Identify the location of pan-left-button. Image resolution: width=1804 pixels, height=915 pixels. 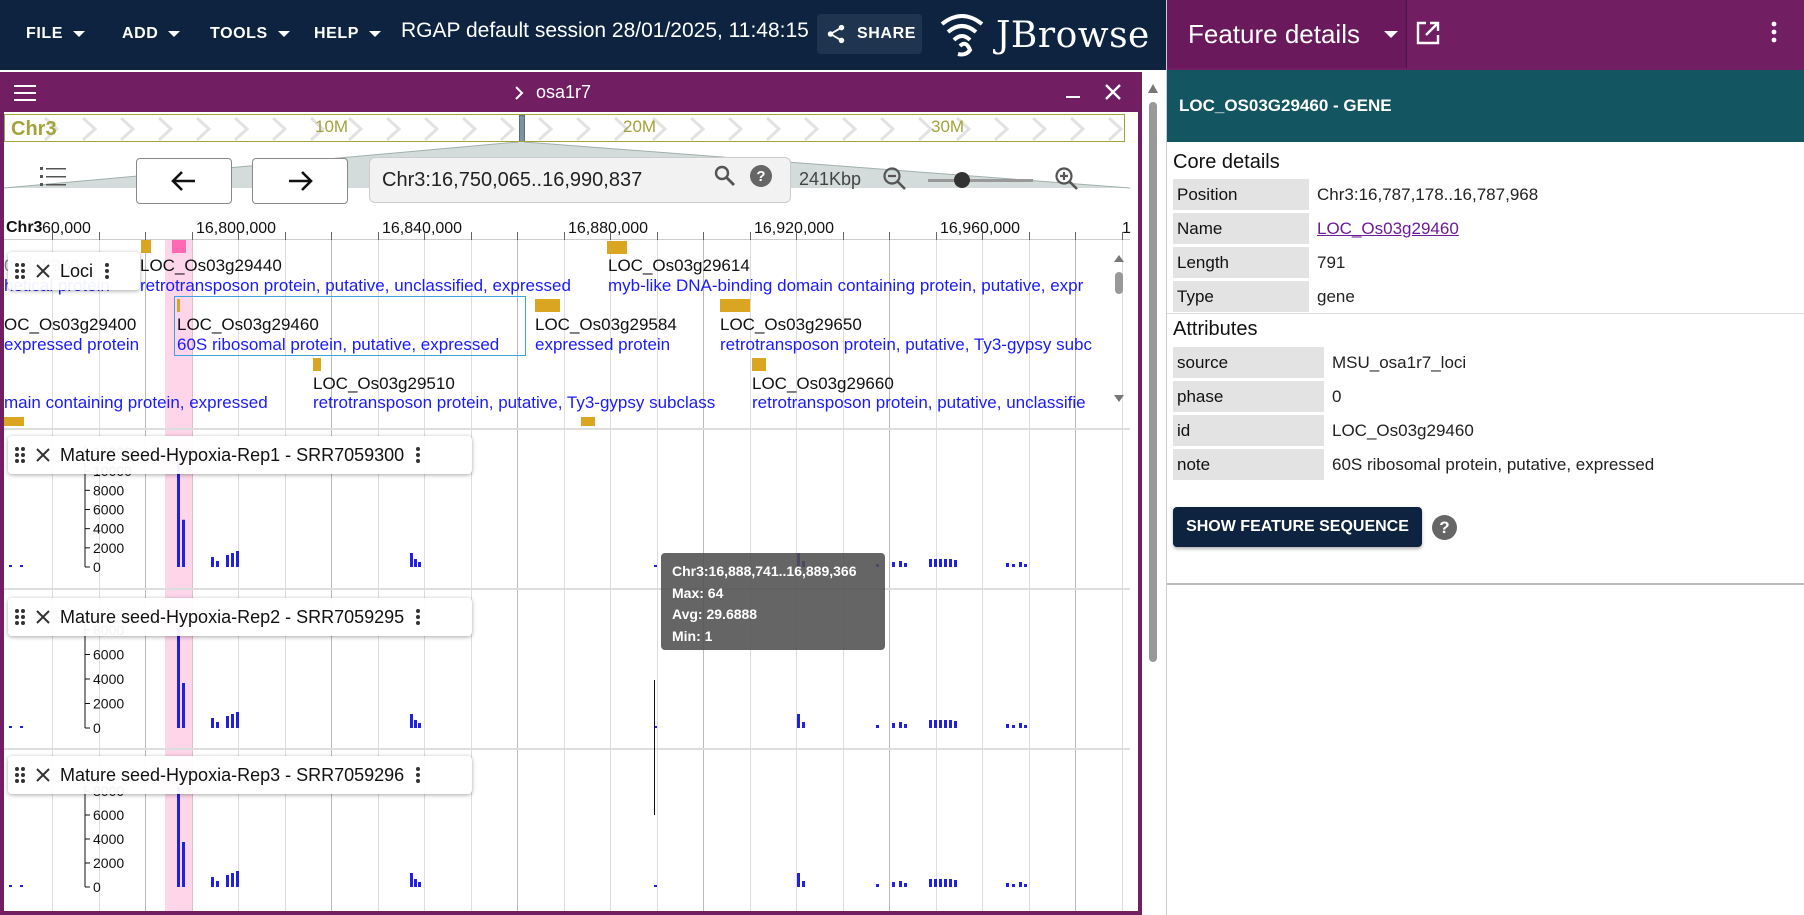
(184, 181).